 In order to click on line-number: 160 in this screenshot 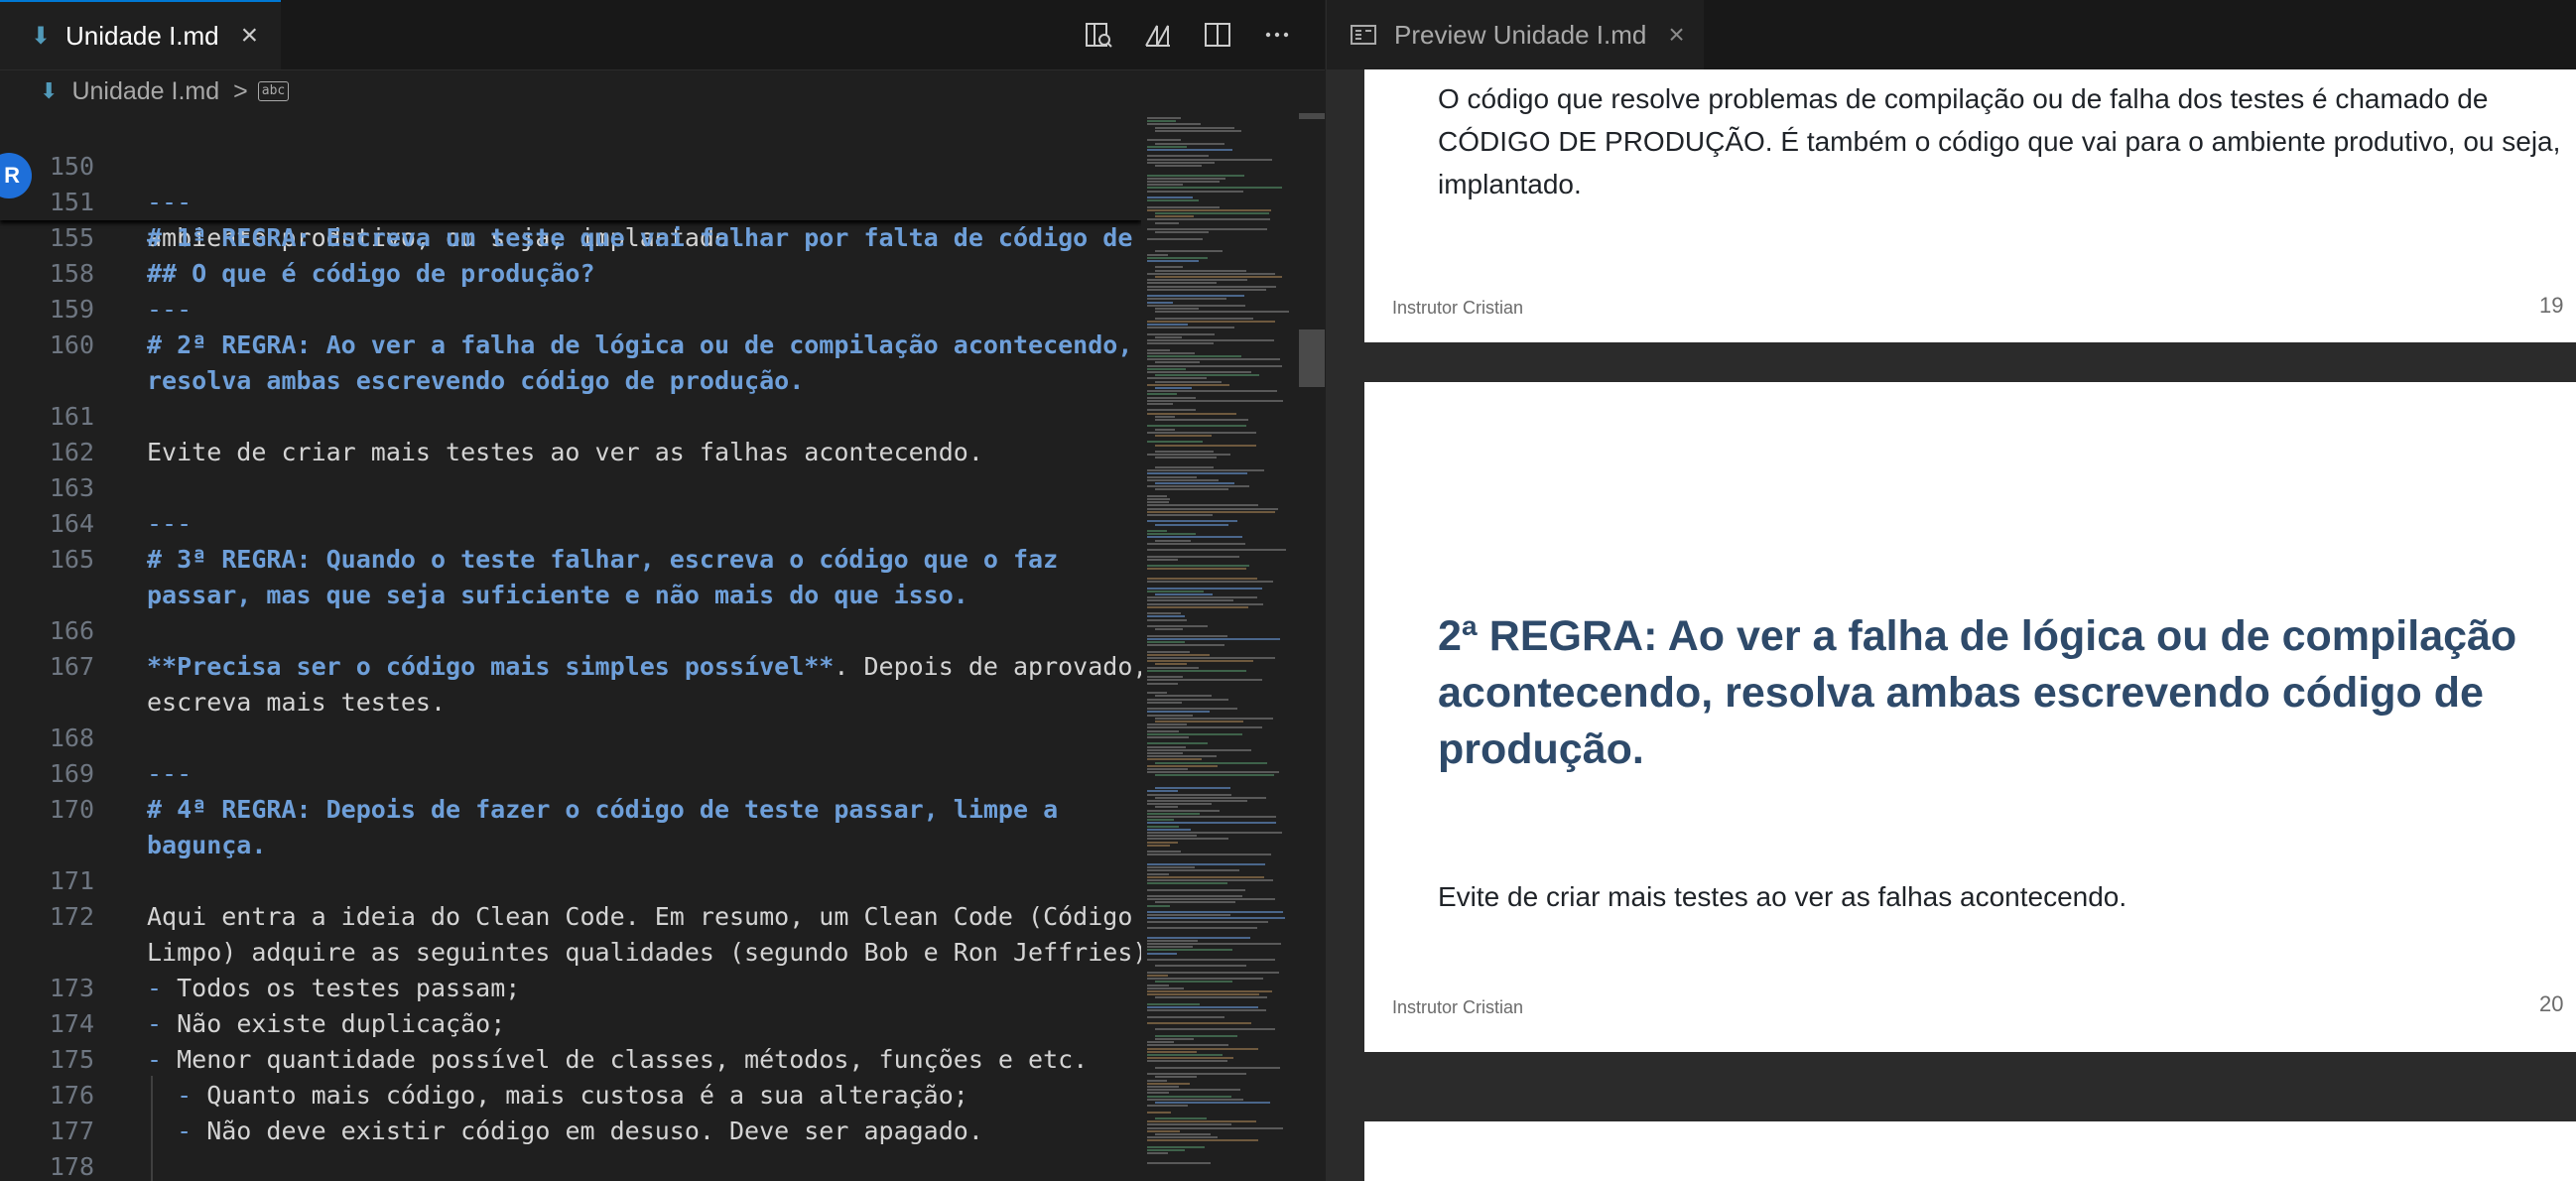, I will do `click(72, 344)`.